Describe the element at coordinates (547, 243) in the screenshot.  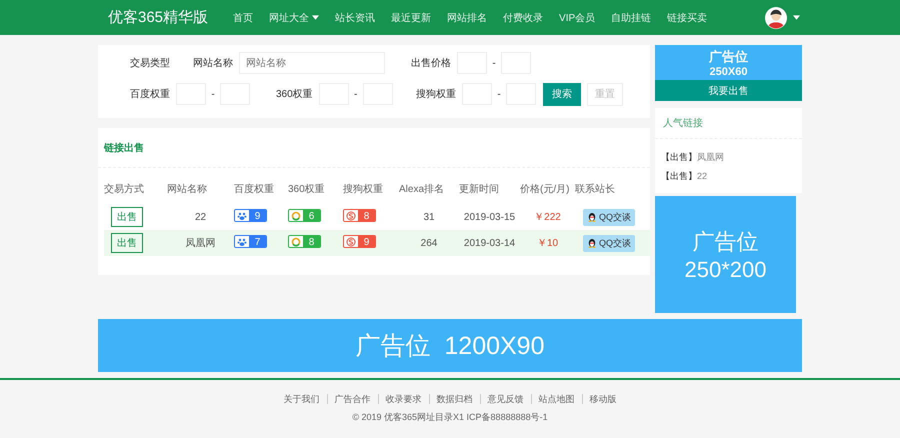
I see `price-text: ￥10` at that location.